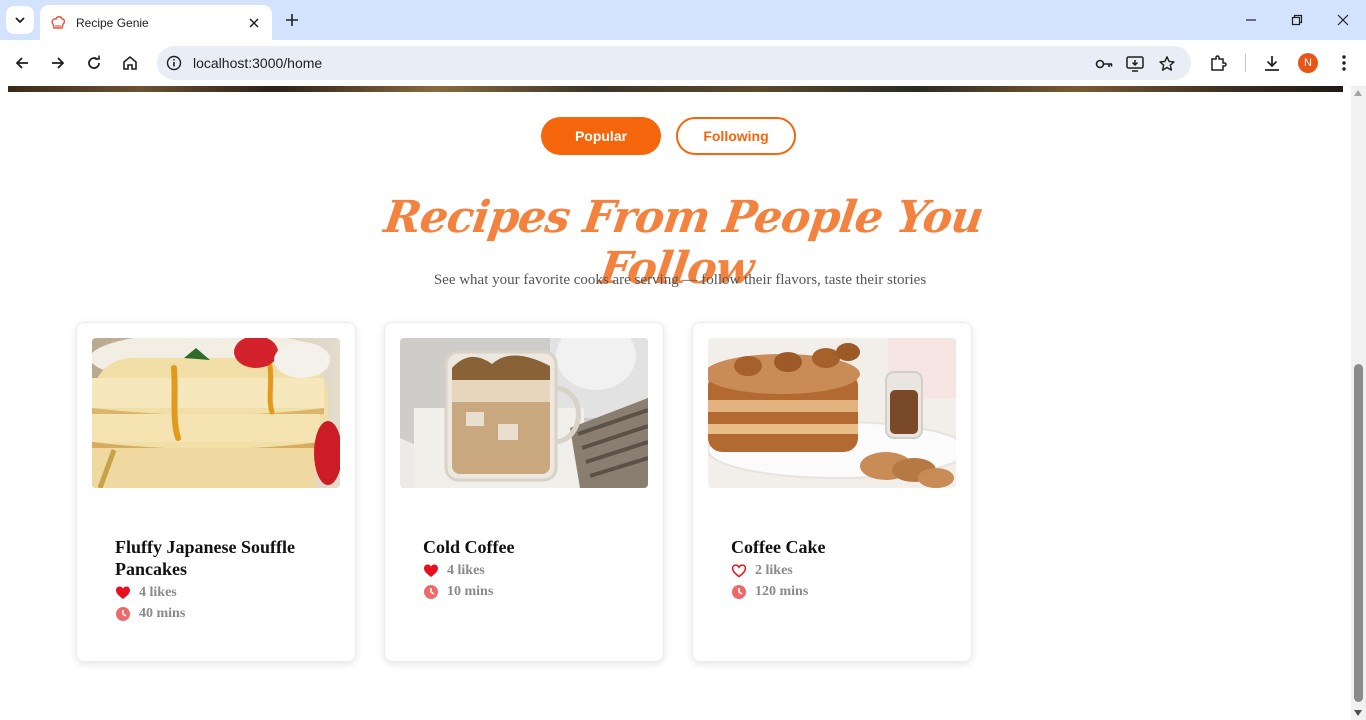  Describe the element at coordinates (1104, 64) in the screenshot. I see `password-key-icon` at that location.